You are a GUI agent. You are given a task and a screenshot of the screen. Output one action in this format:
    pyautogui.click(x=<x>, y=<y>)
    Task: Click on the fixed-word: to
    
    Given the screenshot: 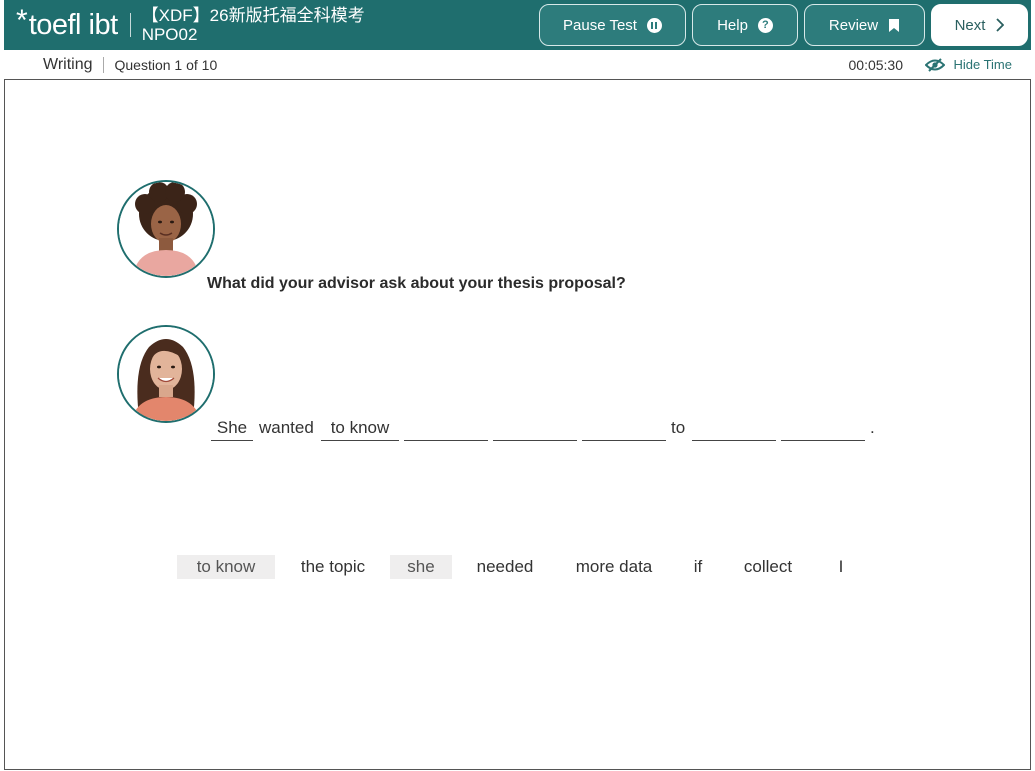 What is the action you would take?
    pyautogui.click(x=678, y=427)
    